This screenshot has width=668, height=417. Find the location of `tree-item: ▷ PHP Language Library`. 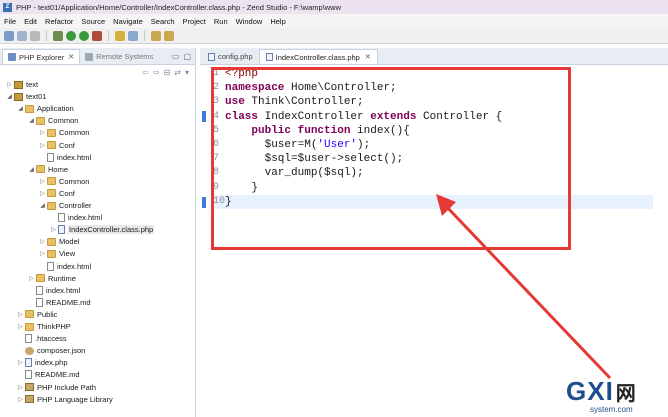

tree-item: ▷ PHP Language Library is located at coordinates (65, 399).